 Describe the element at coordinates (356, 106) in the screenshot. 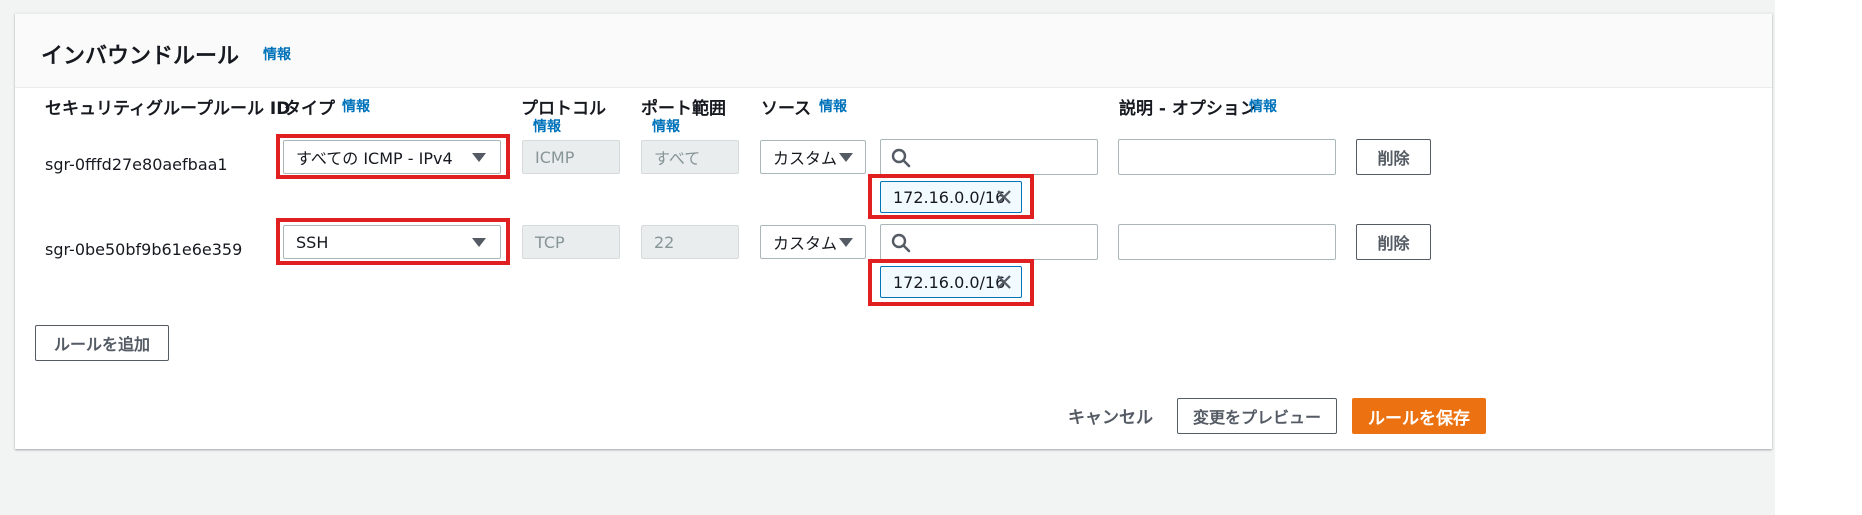

I see `type-info-link: 情報` at that location.